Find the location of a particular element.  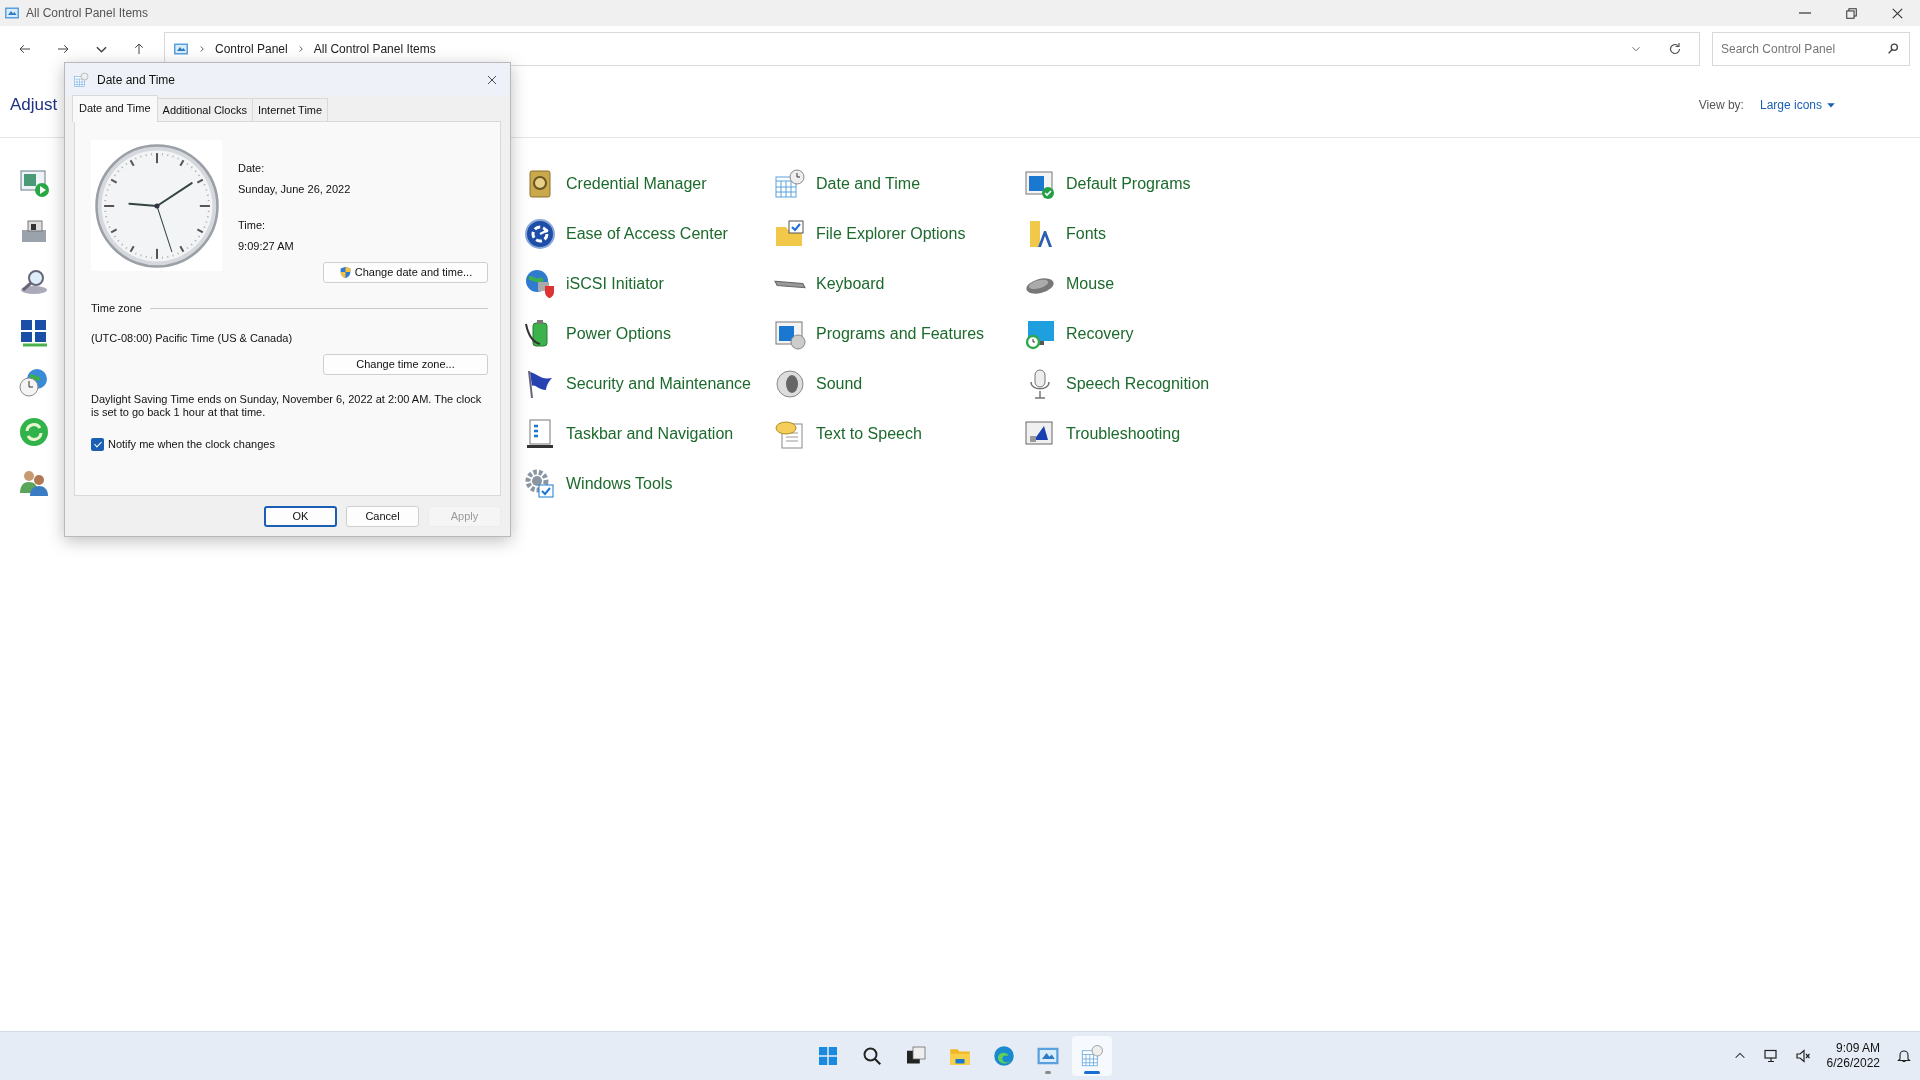

settings-link: Programs and Features is located at coordinates (899, 334).